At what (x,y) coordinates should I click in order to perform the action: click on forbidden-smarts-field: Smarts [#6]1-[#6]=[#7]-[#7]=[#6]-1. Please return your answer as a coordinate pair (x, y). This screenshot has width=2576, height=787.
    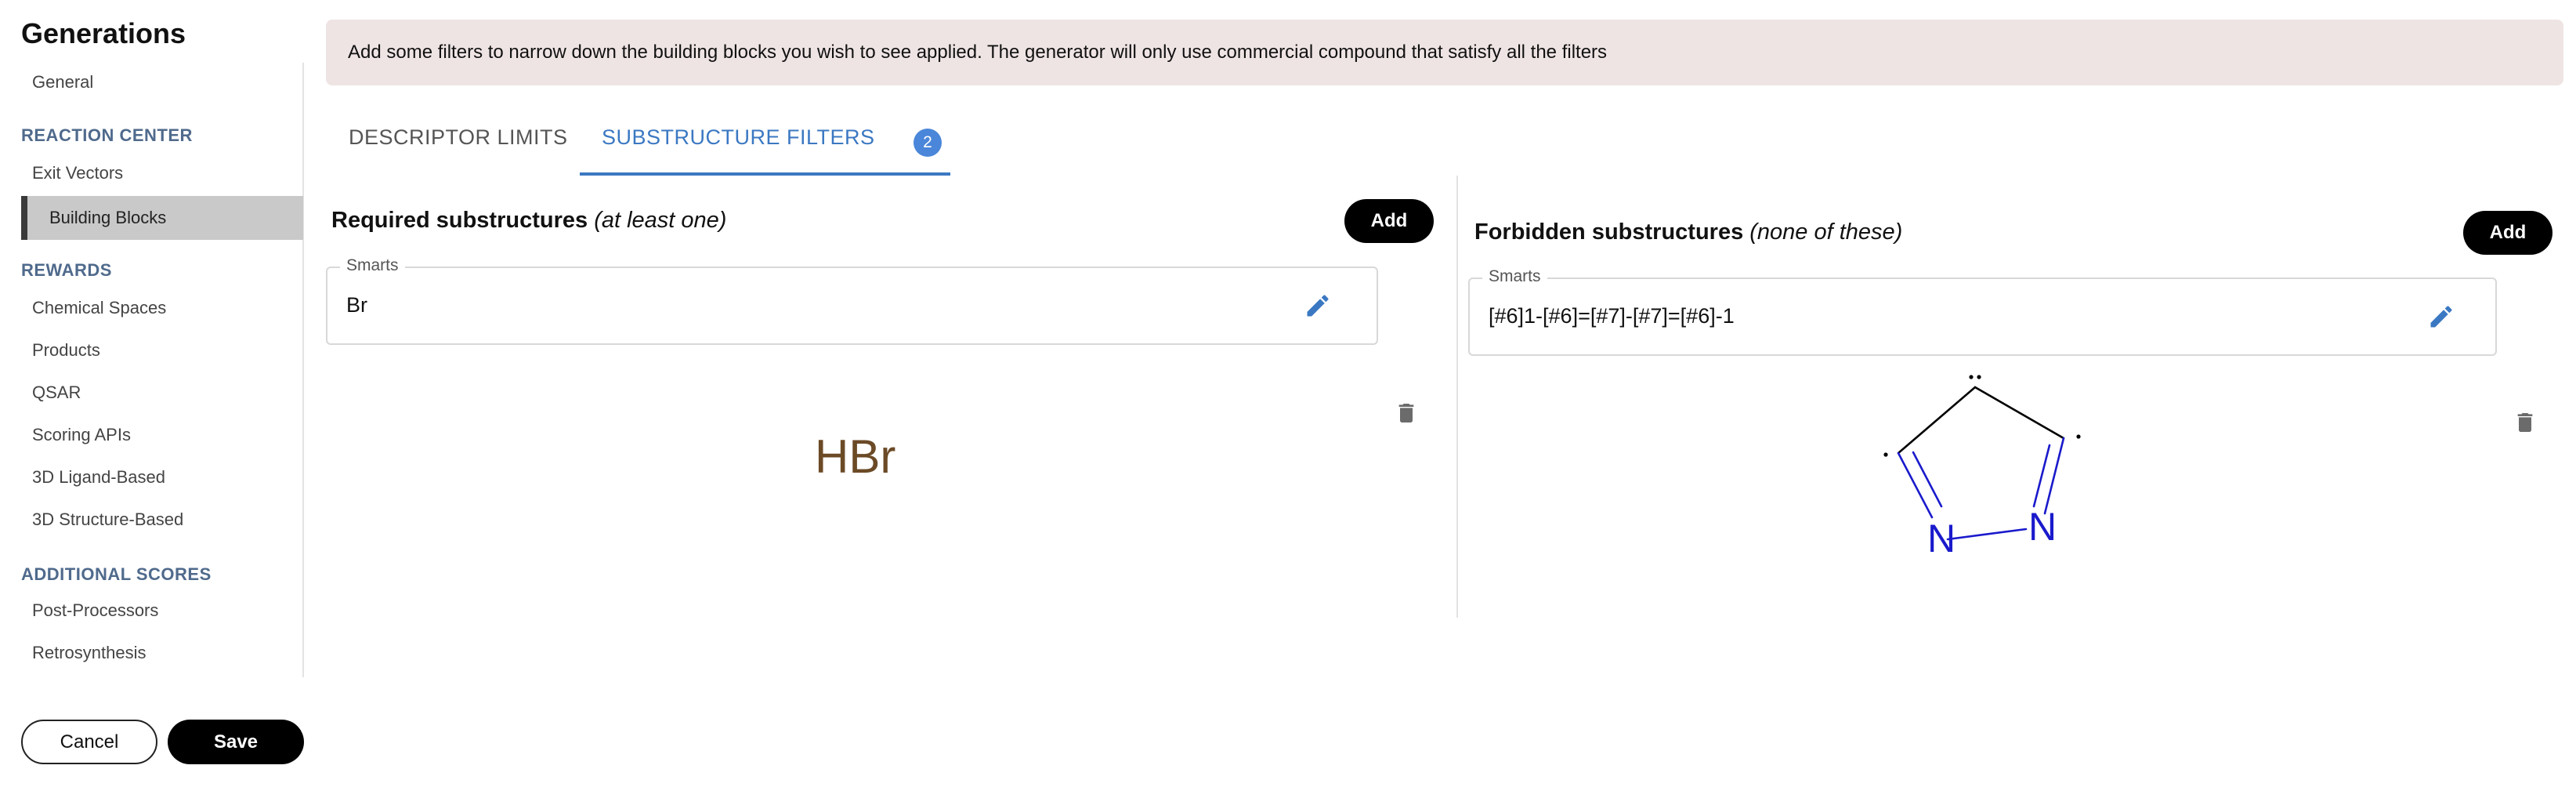
    Looking at the image, I should click on (1982, 311).